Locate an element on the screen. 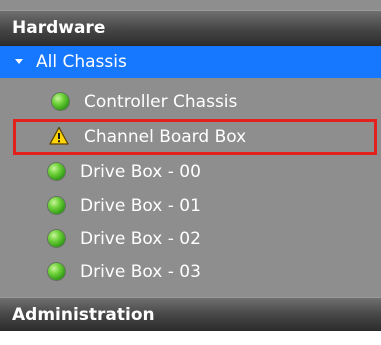 This screenshot has height=345, width=381. tree-item-drive-box-00: Drive Box - 00 is located at coordinates (190, 172).